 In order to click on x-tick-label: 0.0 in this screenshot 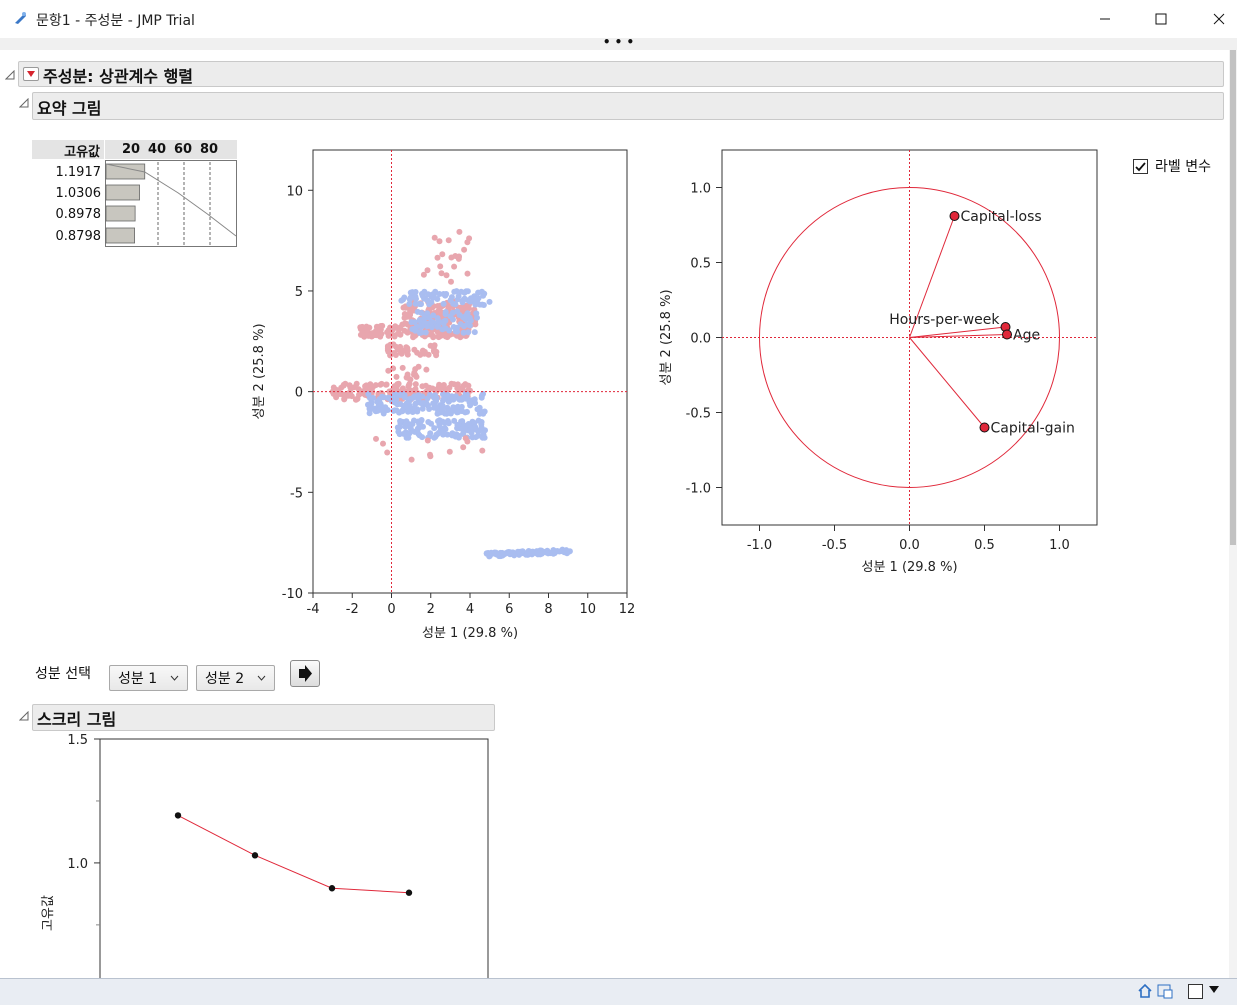, I will do `click(909, 545)`.